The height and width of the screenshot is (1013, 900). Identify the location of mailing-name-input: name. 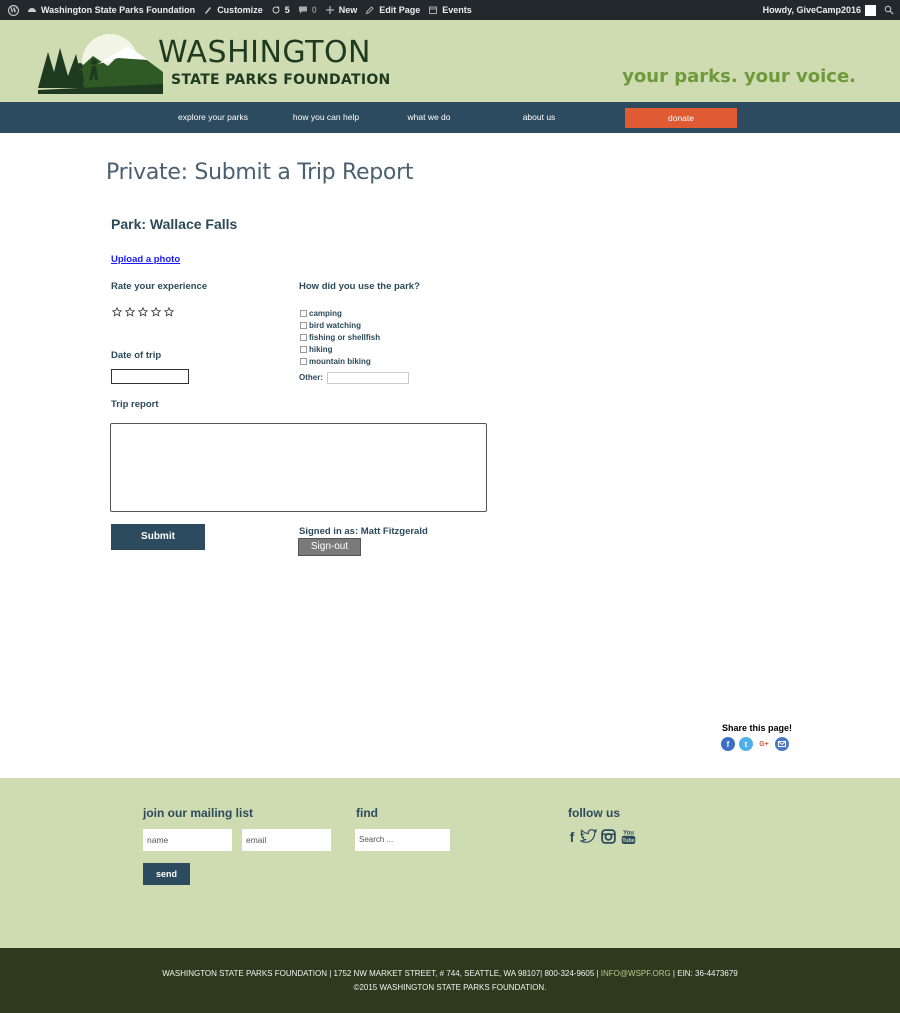
(187, 840).